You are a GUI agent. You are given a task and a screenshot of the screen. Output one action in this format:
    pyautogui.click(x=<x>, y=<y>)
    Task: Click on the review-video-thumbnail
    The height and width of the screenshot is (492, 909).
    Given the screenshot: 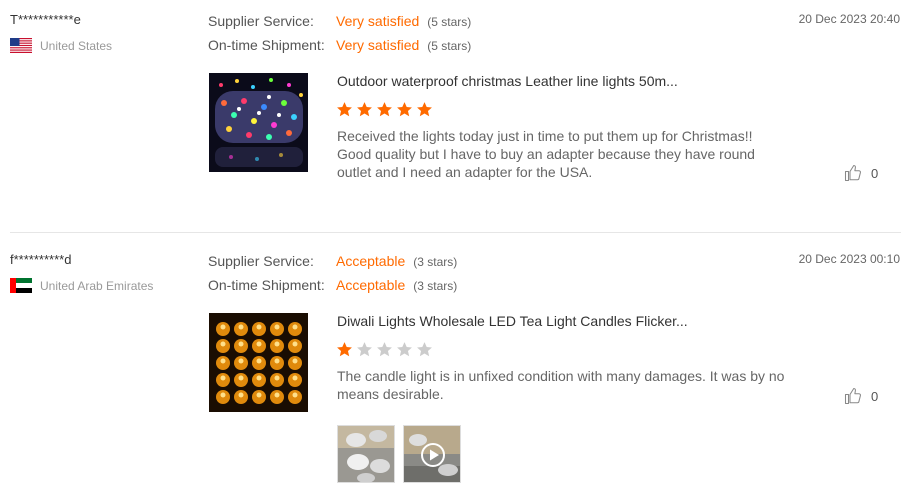 What is the action you would take?
    pyautogui.click(x=432, y=454)
    